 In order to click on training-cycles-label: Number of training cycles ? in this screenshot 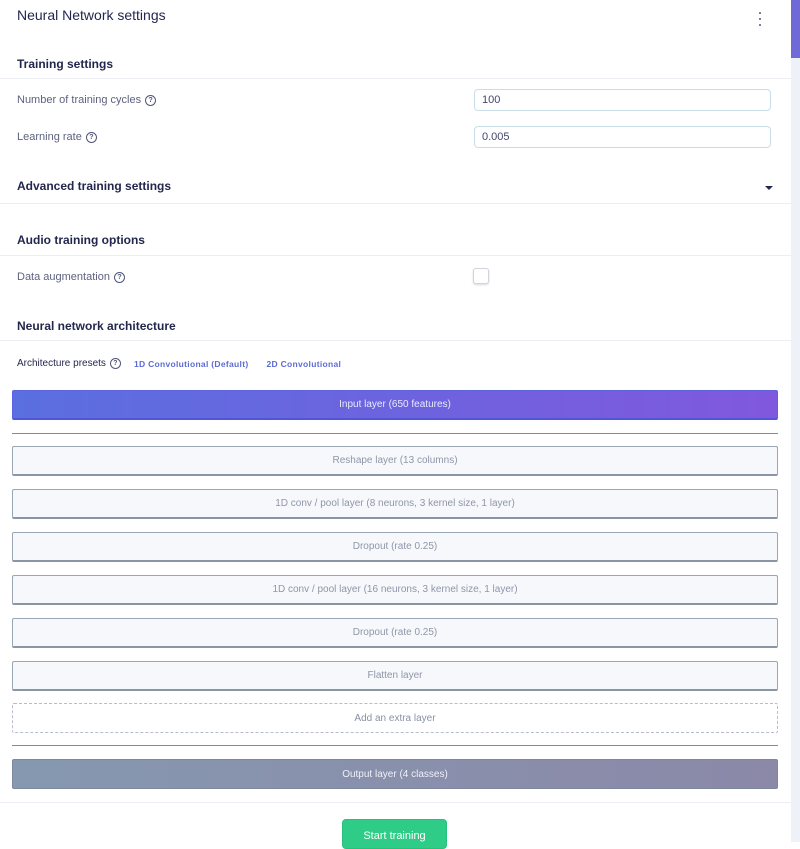, I will do `click(87, 100)`.